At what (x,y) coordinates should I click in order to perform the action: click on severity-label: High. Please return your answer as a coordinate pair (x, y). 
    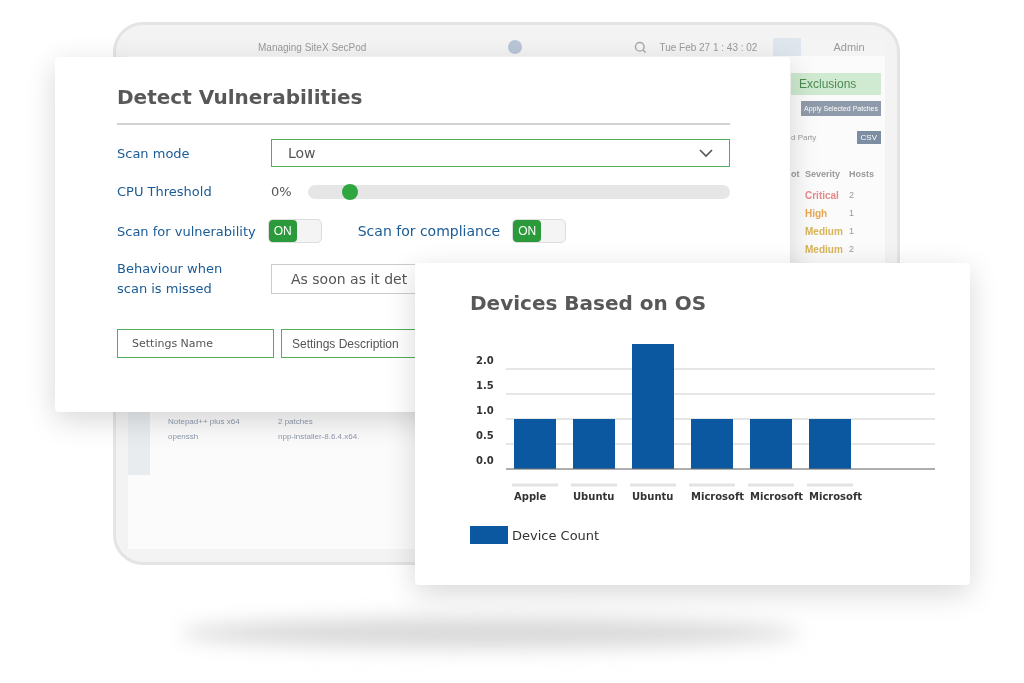
    Looking at the image, I should click on (817, 213).